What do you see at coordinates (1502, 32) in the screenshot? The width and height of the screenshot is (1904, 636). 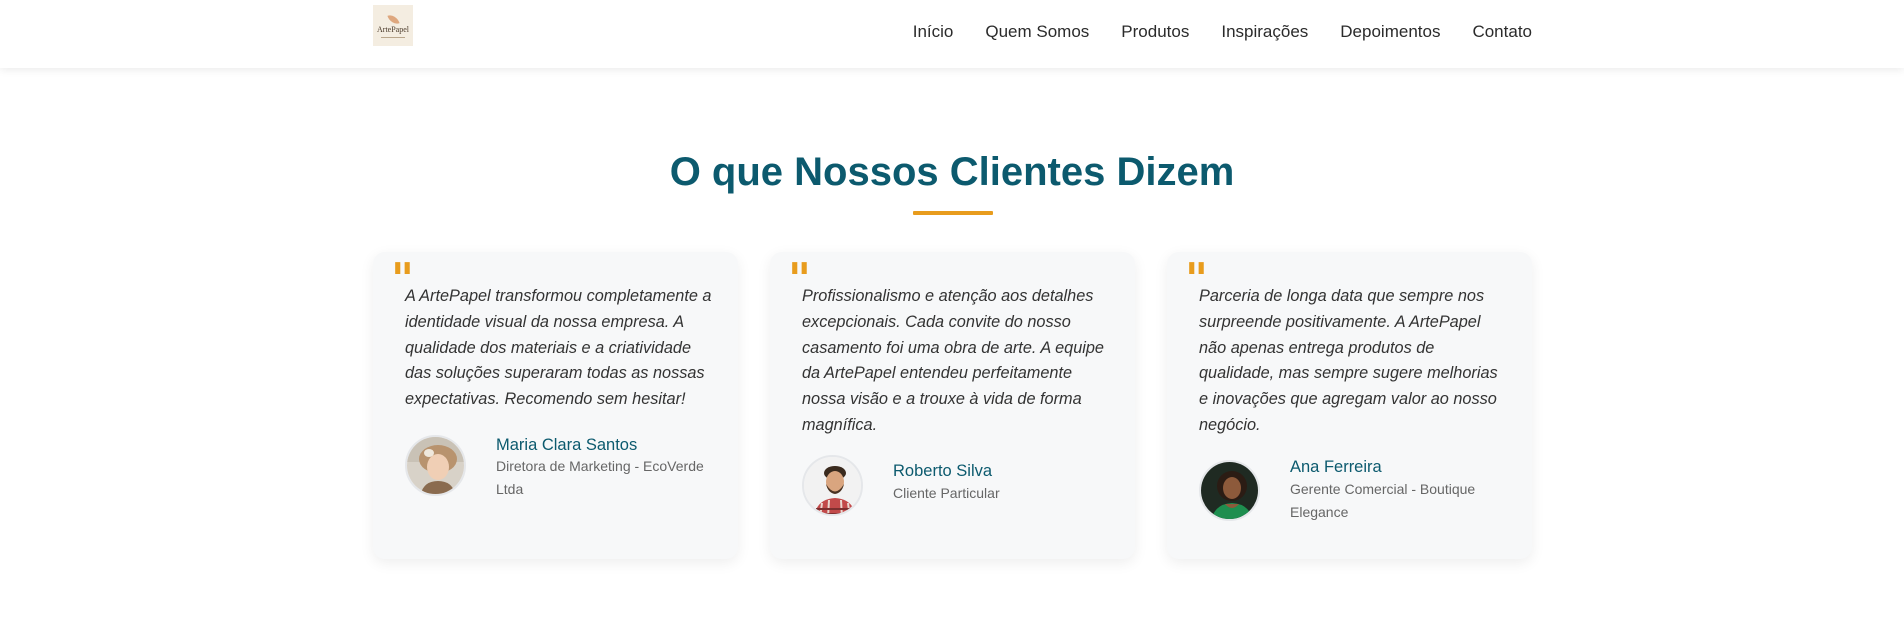 I see `nav-link-contato: Contato` at bounding box center [1502, 32].